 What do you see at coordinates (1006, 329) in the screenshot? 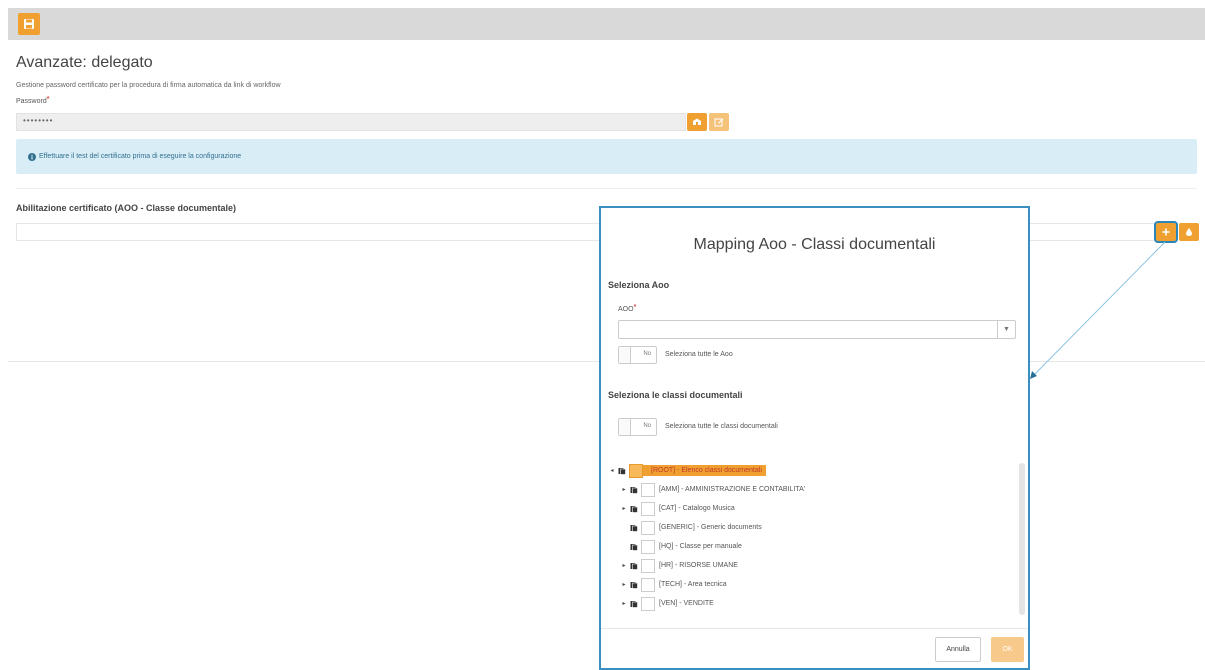
I see `chevron-down-icon: ▼` at bounding box center [1006, 329].